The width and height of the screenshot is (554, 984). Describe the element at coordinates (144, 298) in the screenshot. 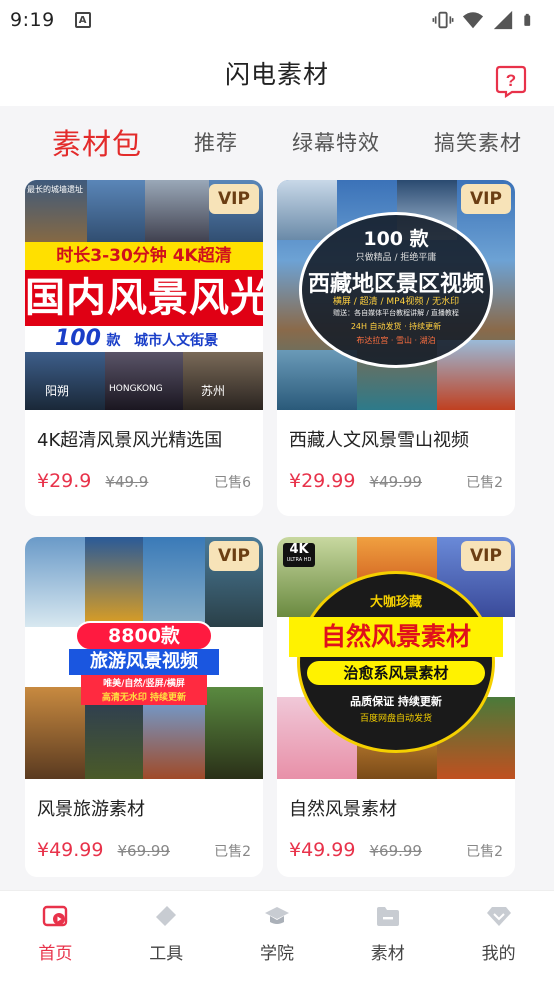

I see `image-main-text: 国内风景风光` at that location.